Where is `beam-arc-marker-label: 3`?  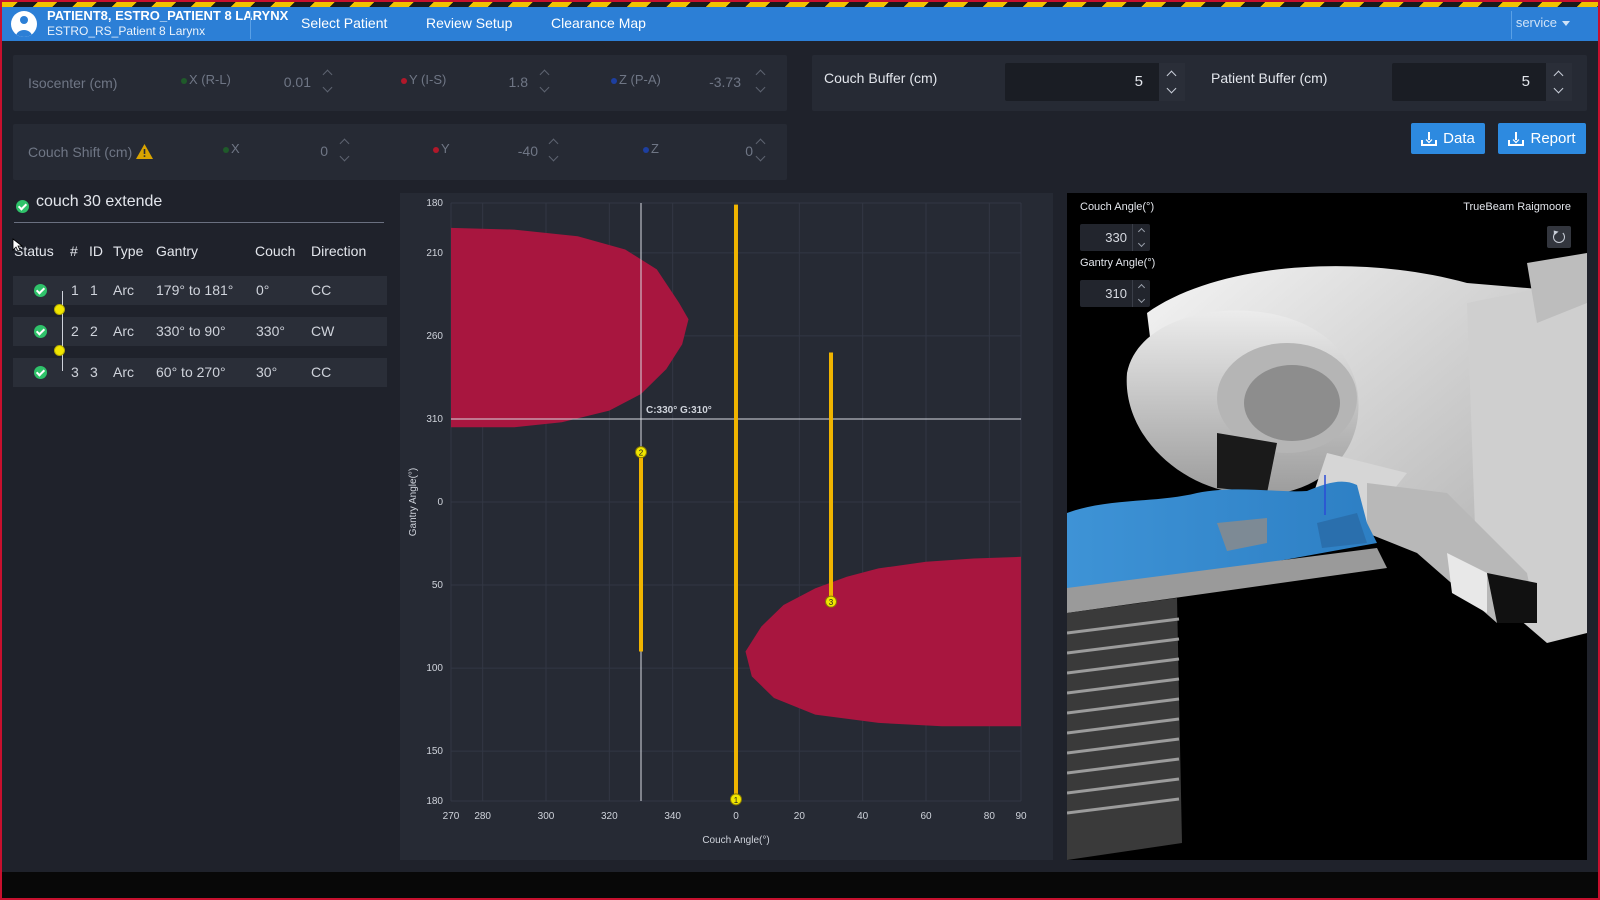
beam-arc-marker-label: 3 is located at coordinates (831, 602).